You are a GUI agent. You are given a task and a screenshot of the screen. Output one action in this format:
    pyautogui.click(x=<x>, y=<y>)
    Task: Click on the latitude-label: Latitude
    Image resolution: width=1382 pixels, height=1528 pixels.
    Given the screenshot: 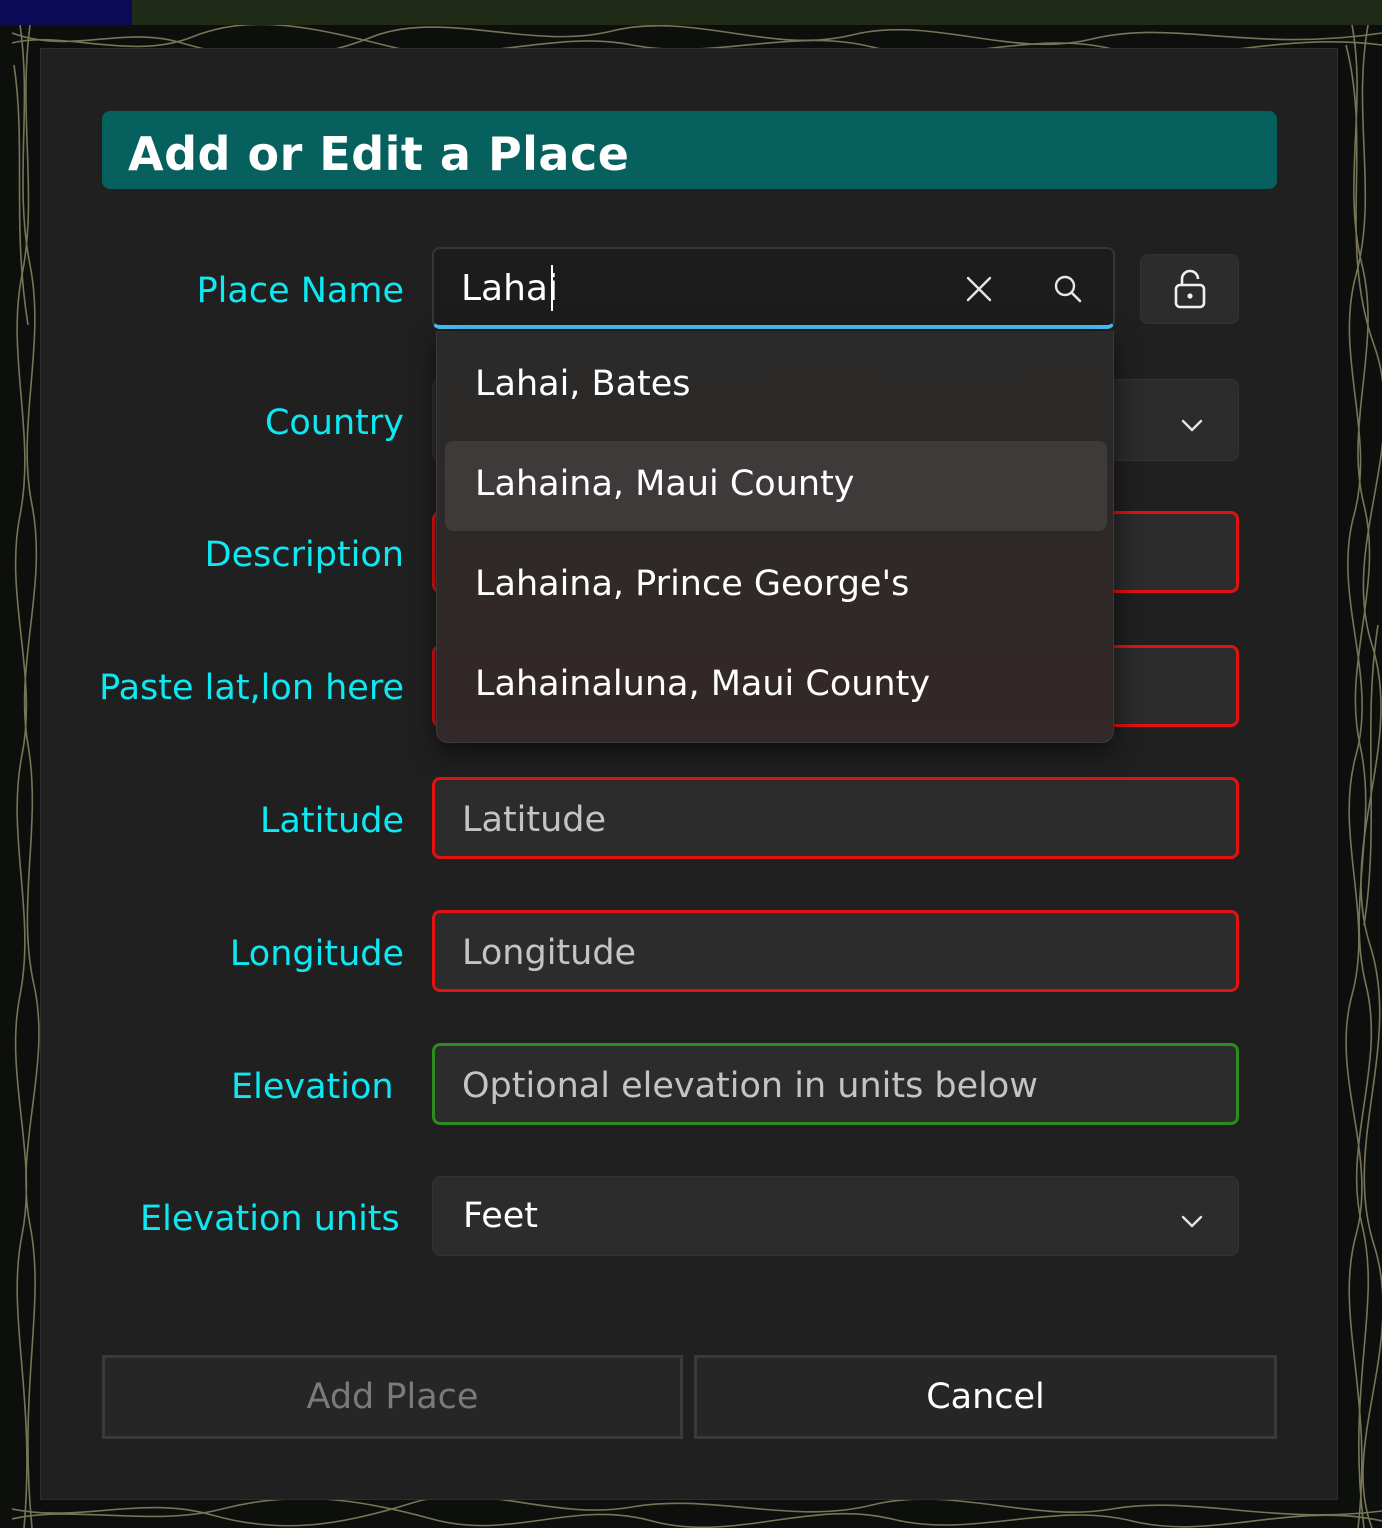 What is the action you would take?
    pyautogui.click(x=331, y=821)
    